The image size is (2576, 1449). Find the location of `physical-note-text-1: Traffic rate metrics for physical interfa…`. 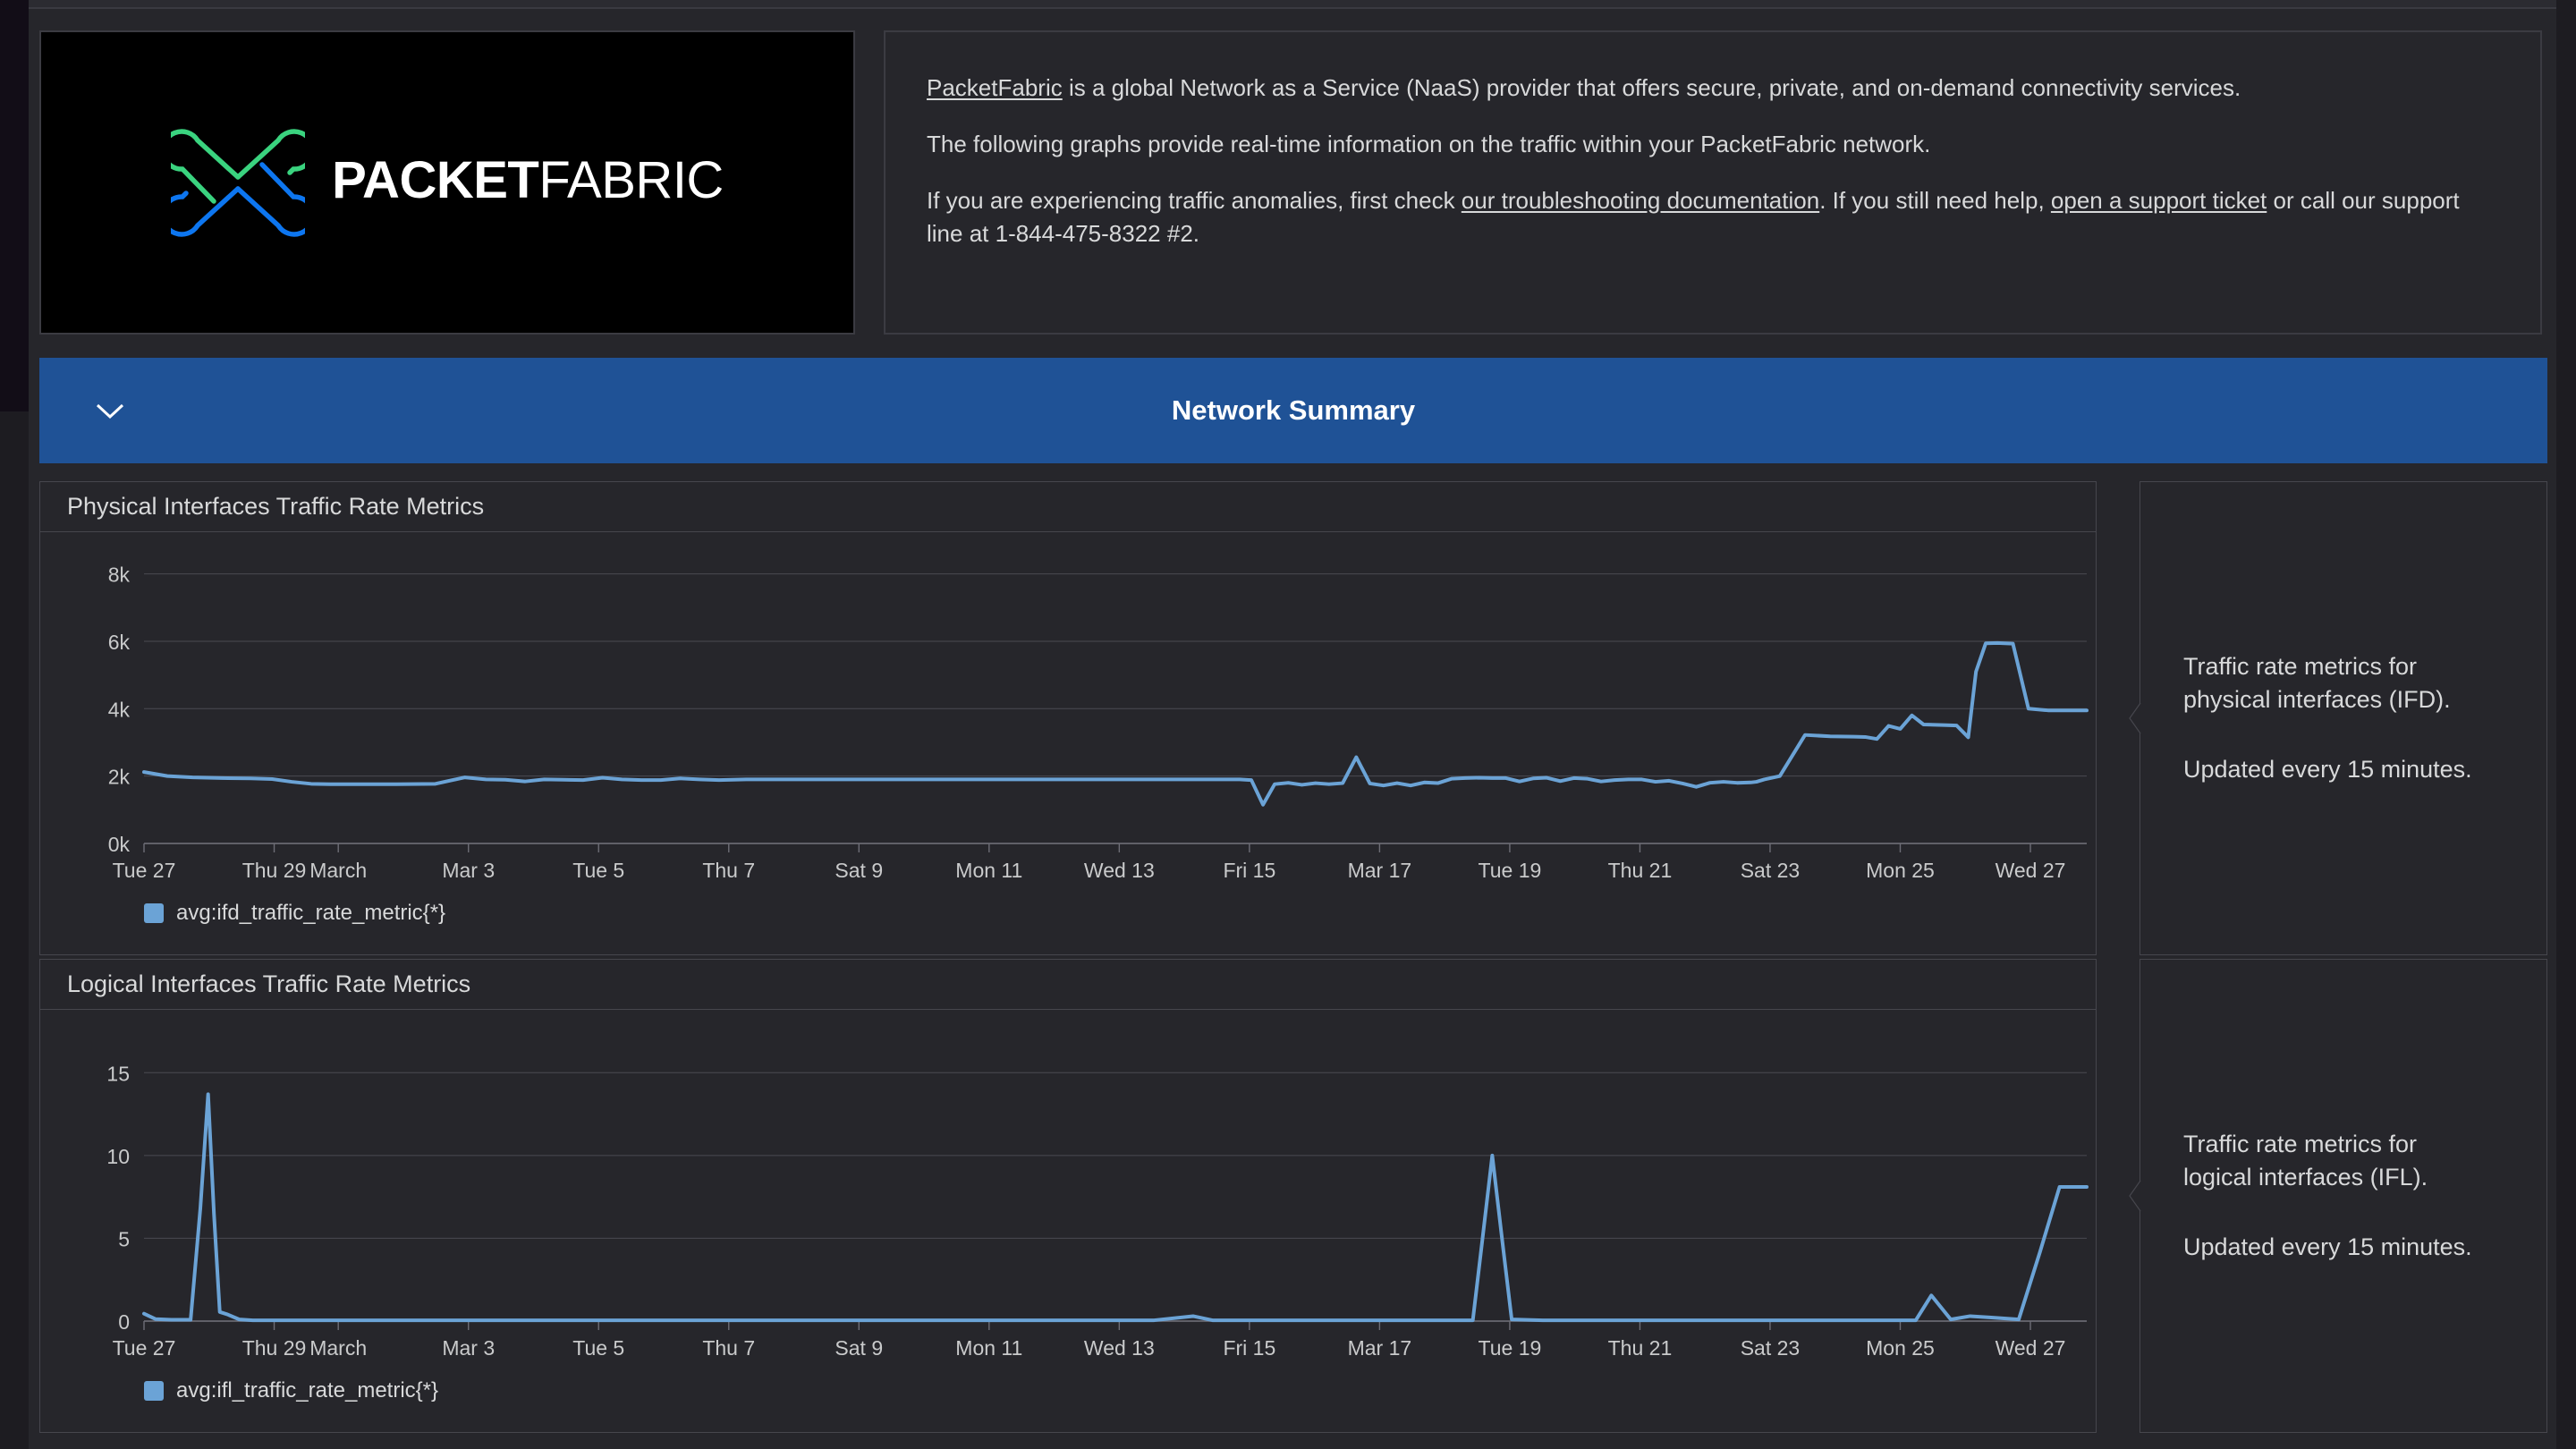

physical-note-text-1: Traffic rate metrics for physical interfa… is located at coordinates (2348, 683).